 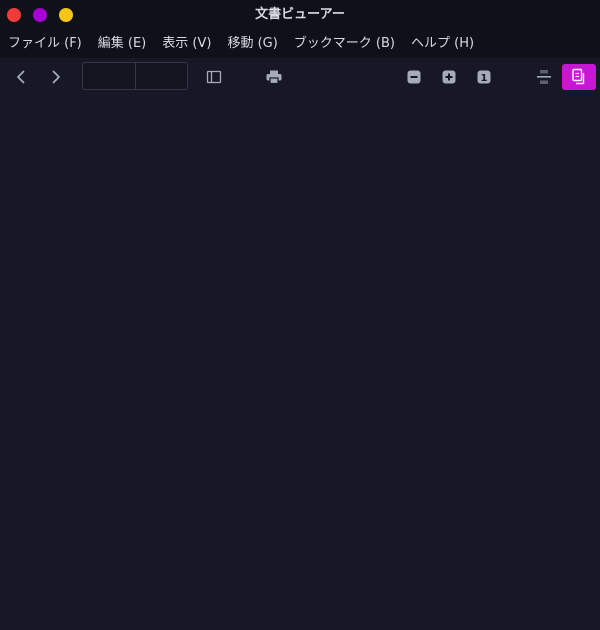 I want to click on continuous-scroll-icon, so click(x=544, y=77).